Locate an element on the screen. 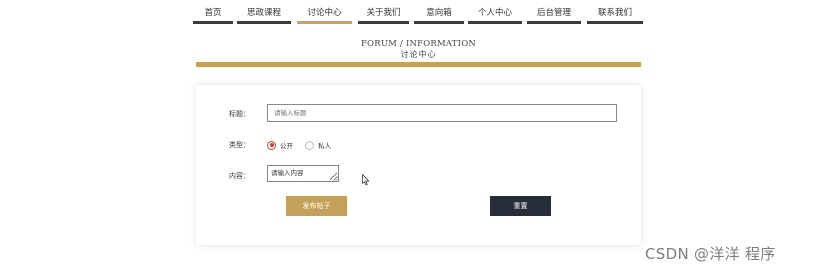 This screenshot has height=272, width=823. nav-item-admin: 后台管理 is located at coordinates (554, 15).